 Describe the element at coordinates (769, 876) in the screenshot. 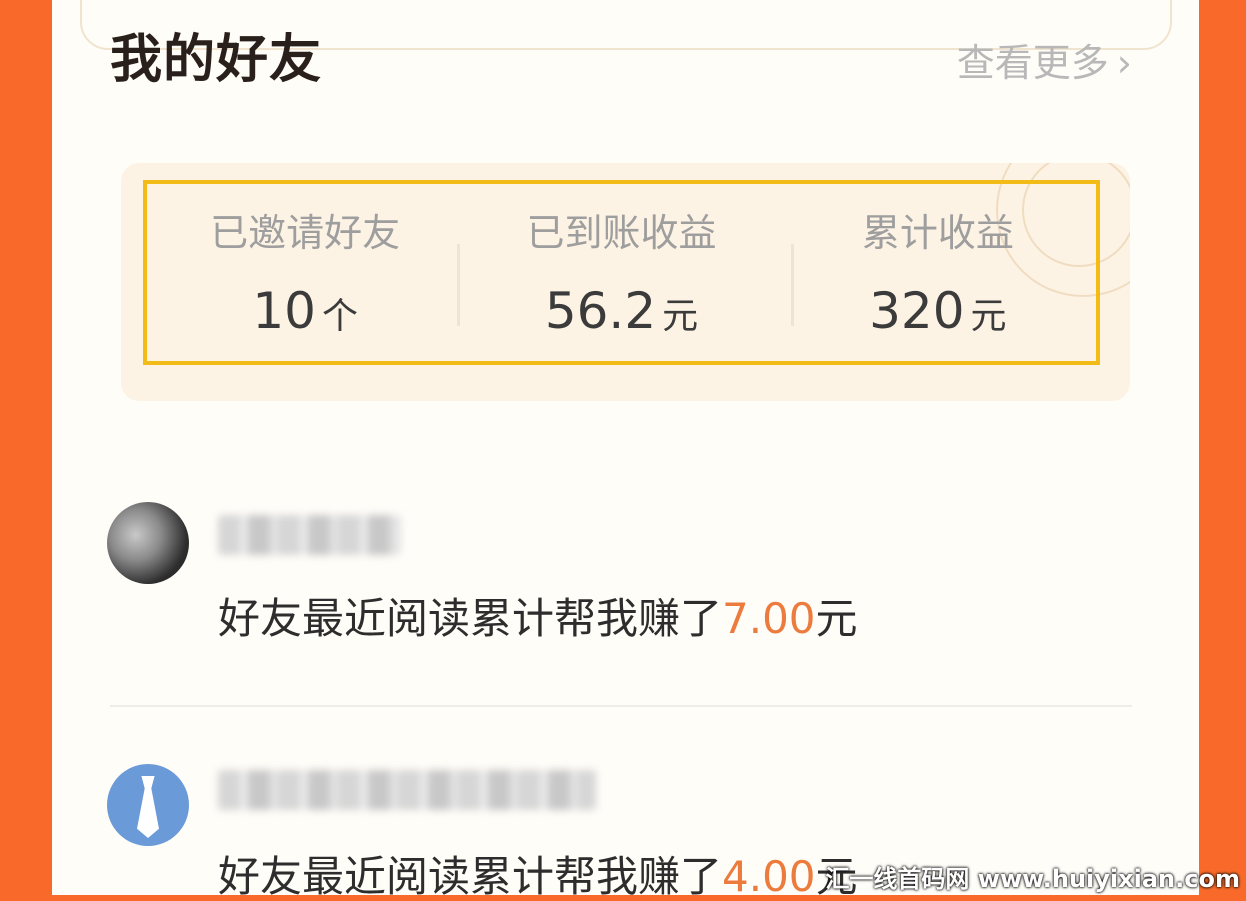

I see `earning-amount: 4.00` at that location.